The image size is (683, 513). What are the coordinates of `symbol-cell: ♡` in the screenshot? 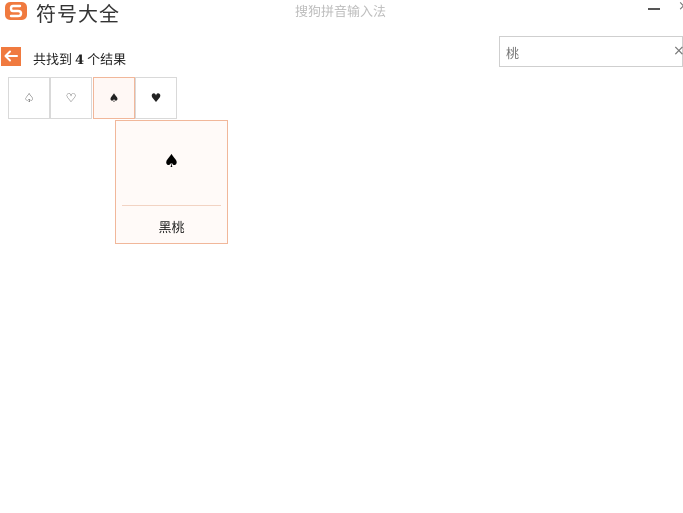 It's located at (71, 98).